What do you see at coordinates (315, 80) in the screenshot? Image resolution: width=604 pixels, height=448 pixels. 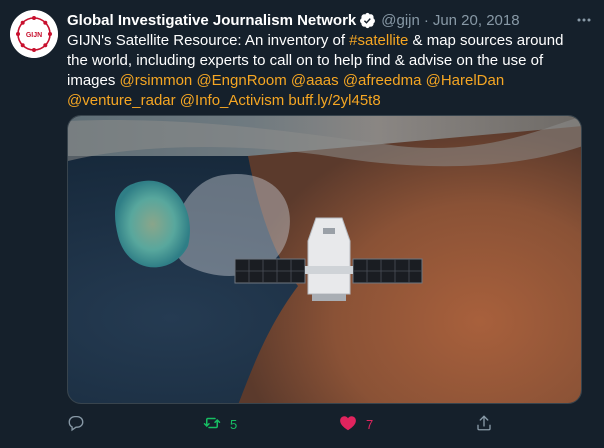 I see `mention-link: @aaas` at bounding box center [315, 80].